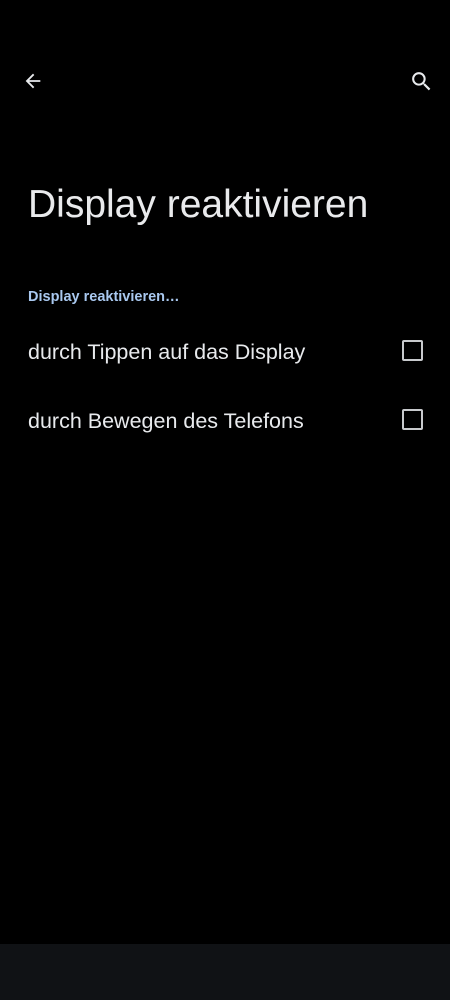 The width and height of the screenshot is (450, 1000). What do you see at coordinates (412, 419) in the screenshot?
I see `lift-to-wake-checkbox` at bounding box center [412, 419].